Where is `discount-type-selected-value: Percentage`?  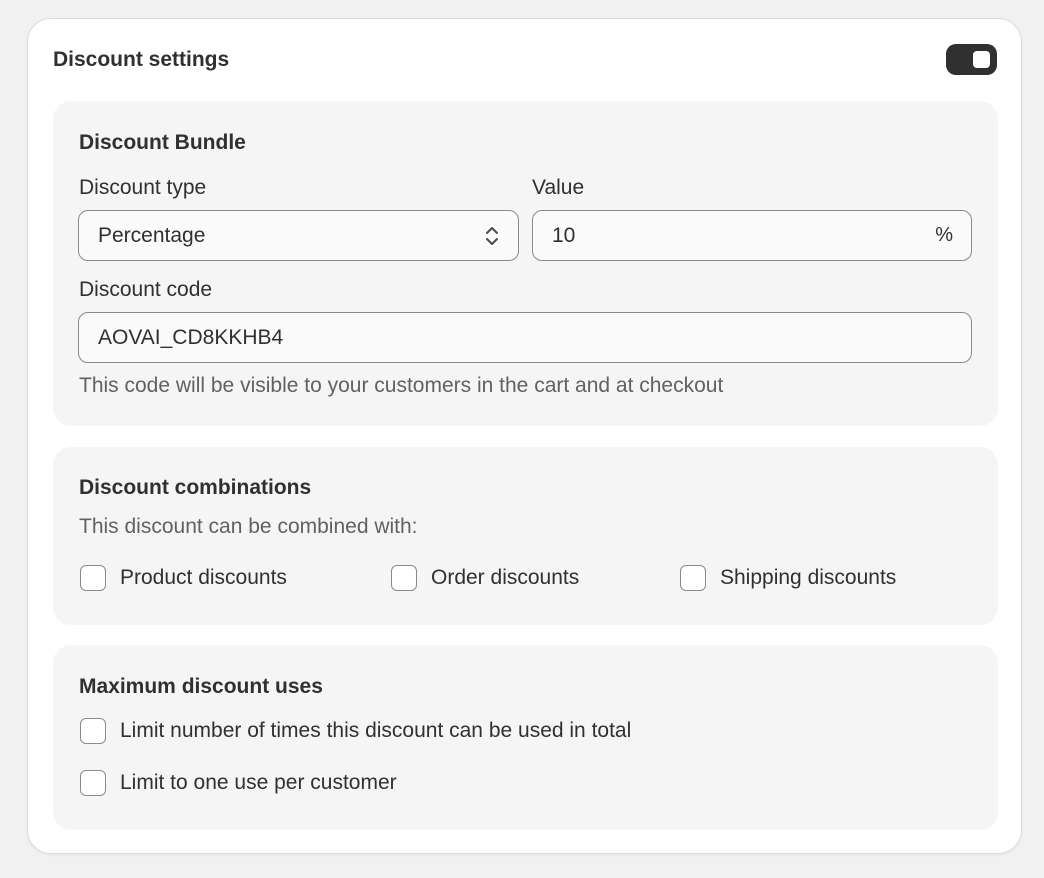 discount-type-selected-value: Percentage is located at coordinates (152, 235).